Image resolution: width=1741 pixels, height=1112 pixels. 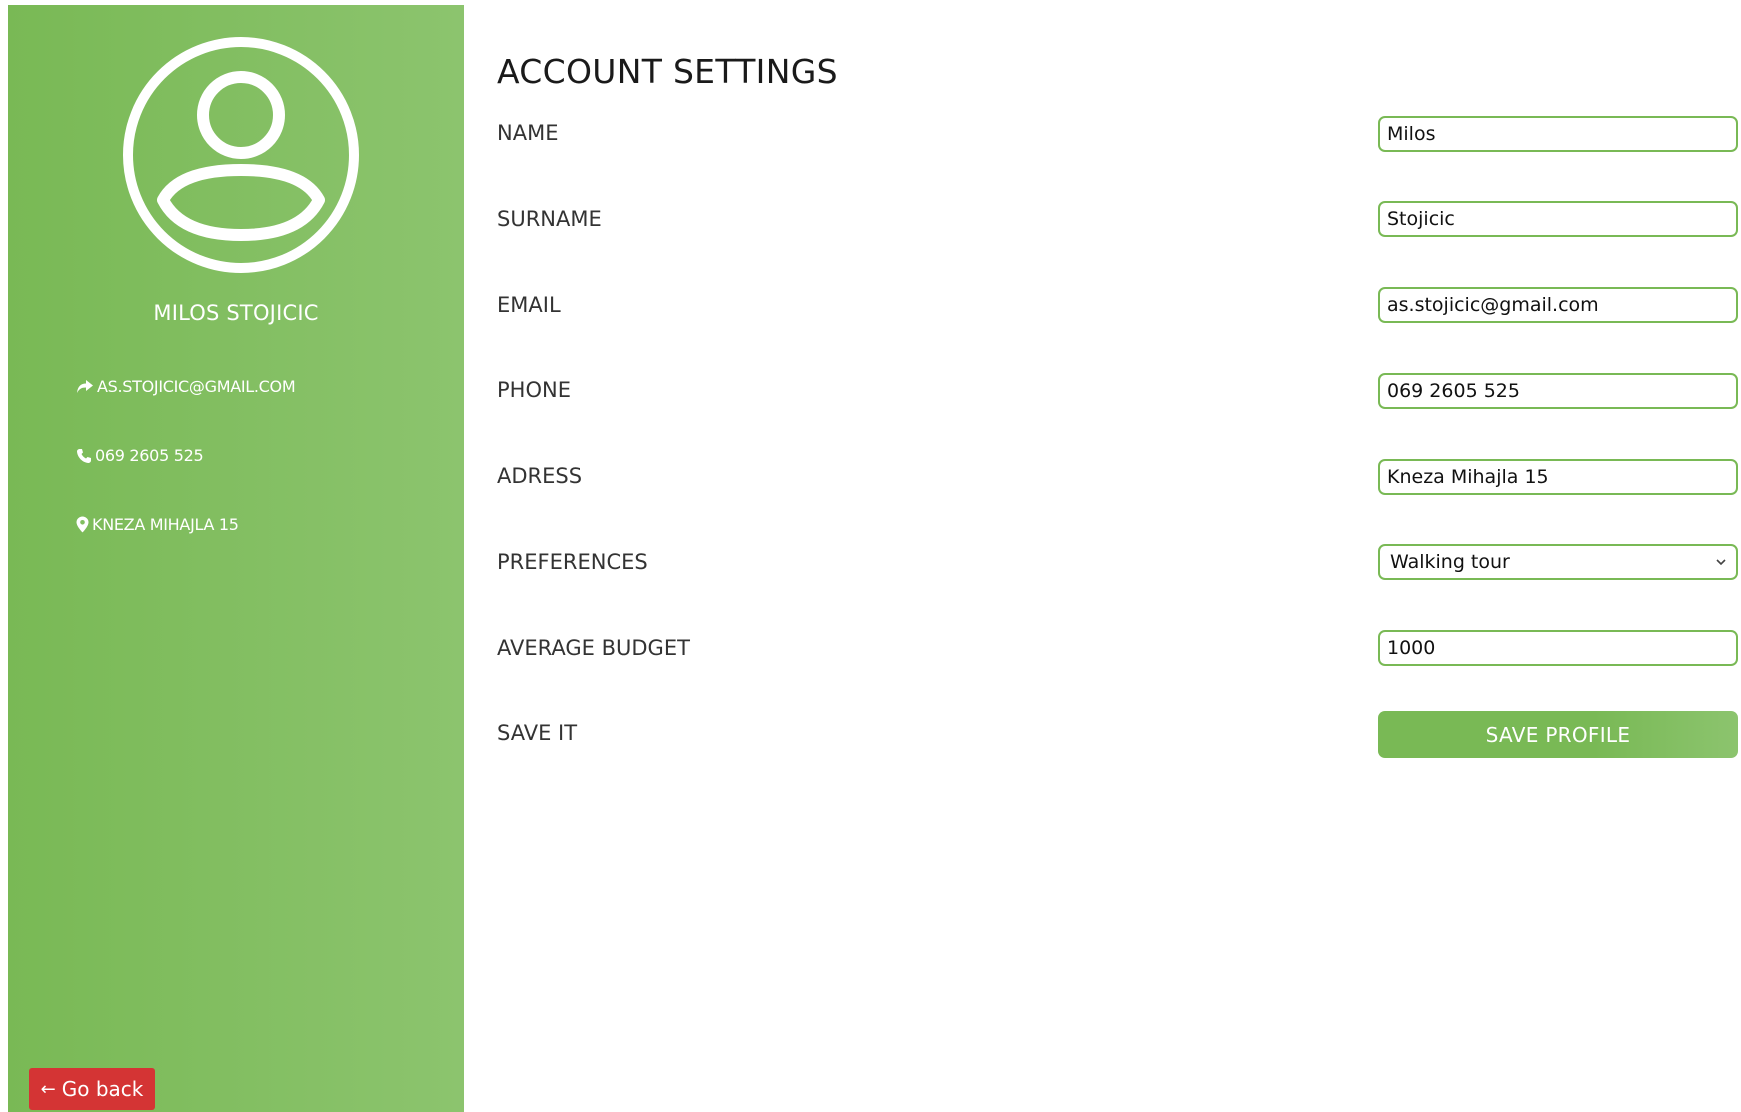 What do you see at coordinates (165, 524) in the screenshot?
I see `profile-address: KNEZA MIHAJLA 15` at bounding box center [165, 524].